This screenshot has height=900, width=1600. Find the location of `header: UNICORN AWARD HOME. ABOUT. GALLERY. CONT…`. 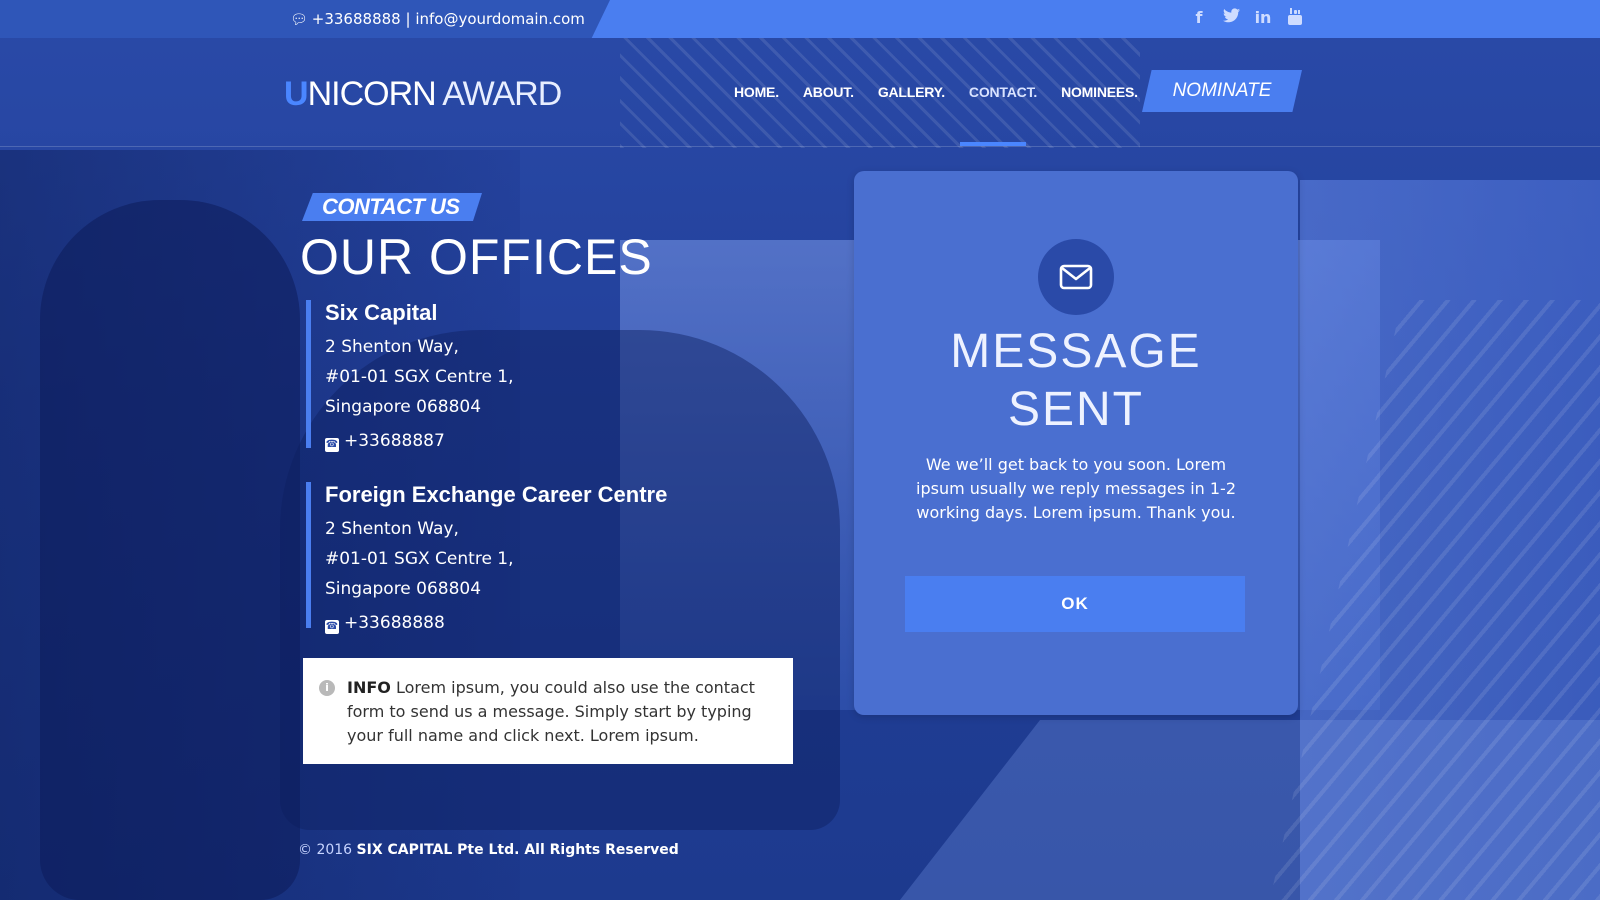

header: UNICORN AWARD HOME. ABOUT. GALLERY. CONT… is located at coordinates (800, 92).